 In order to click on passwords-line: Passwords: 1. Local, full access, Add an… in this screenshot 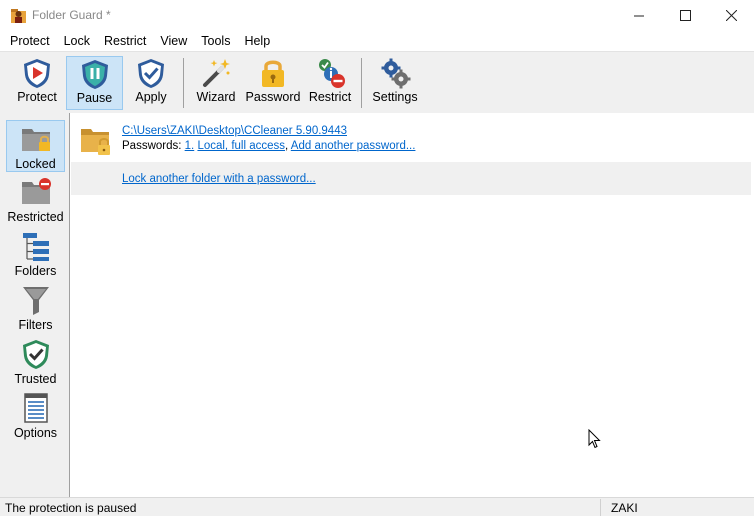, I will do `click(268, 146)`.